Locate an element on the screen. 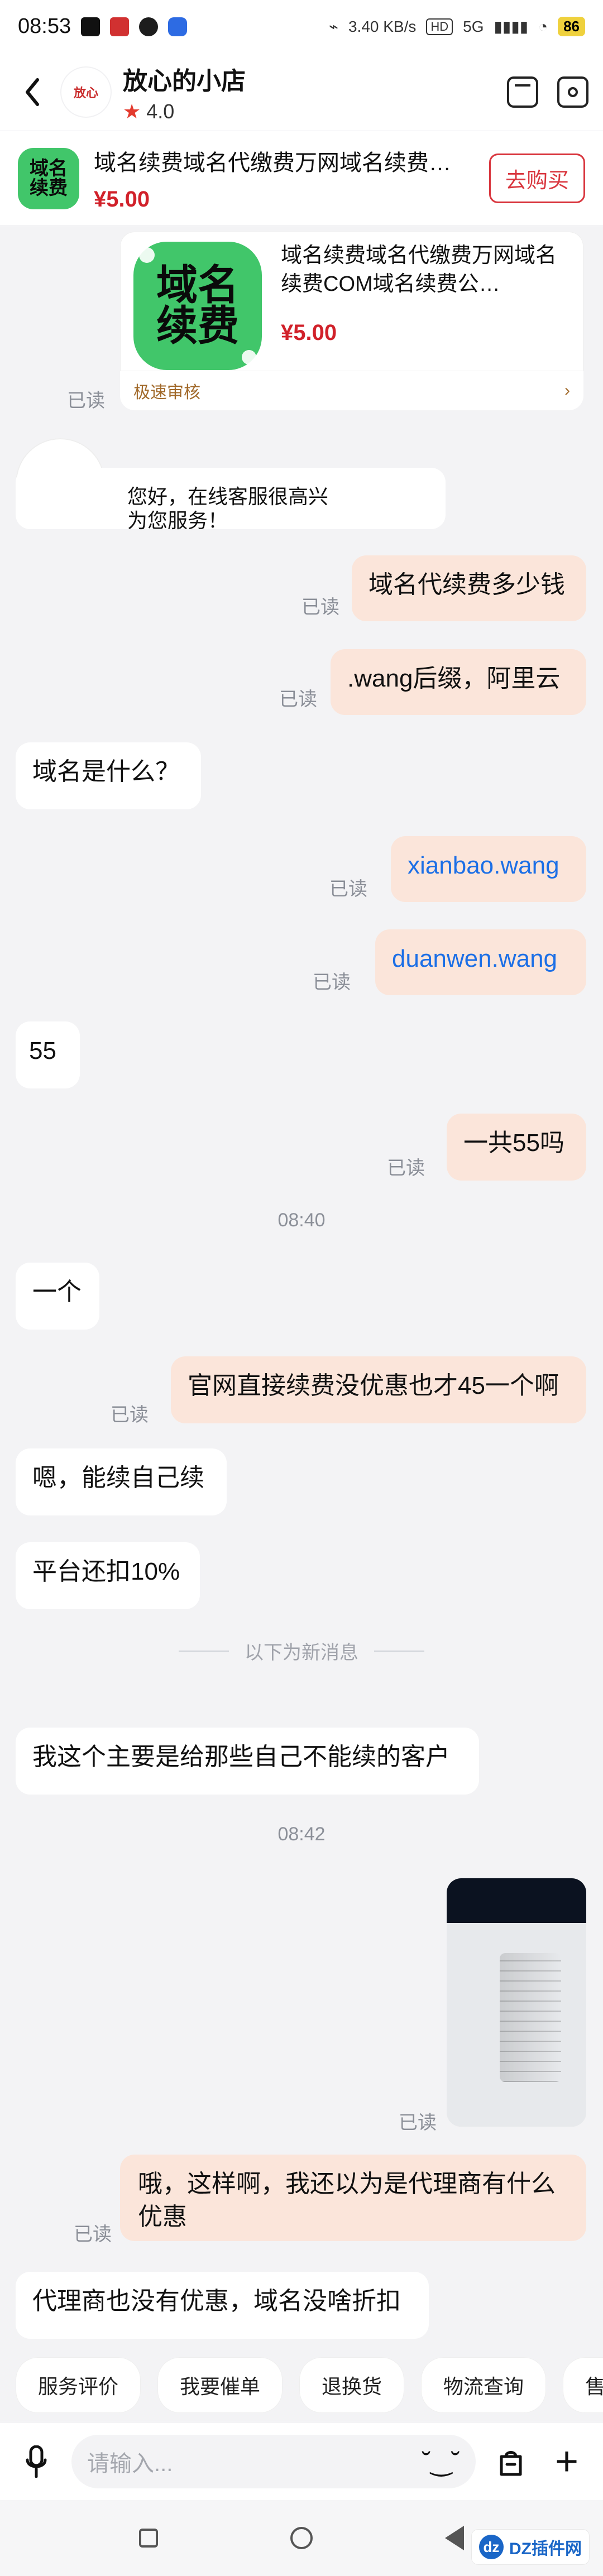  shop-meta: 放心的小店 ★ 4.0 is located at coordinates (184, 92).